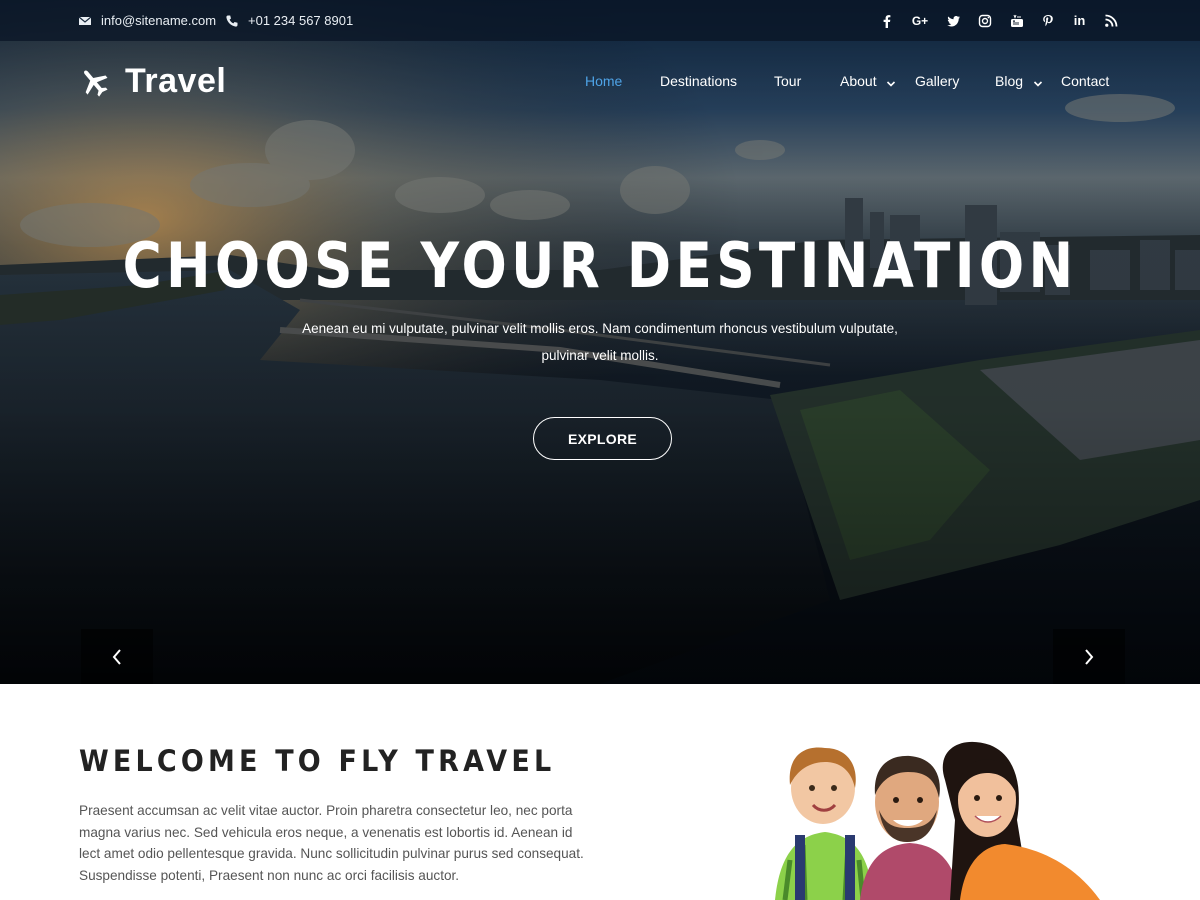 This screenshot has height=900, width=1200. What do you see at coordinates (159, 20) in the screenshot?
I see `contact-email-text: info@sitename.com` at bounding box center [159, 20].